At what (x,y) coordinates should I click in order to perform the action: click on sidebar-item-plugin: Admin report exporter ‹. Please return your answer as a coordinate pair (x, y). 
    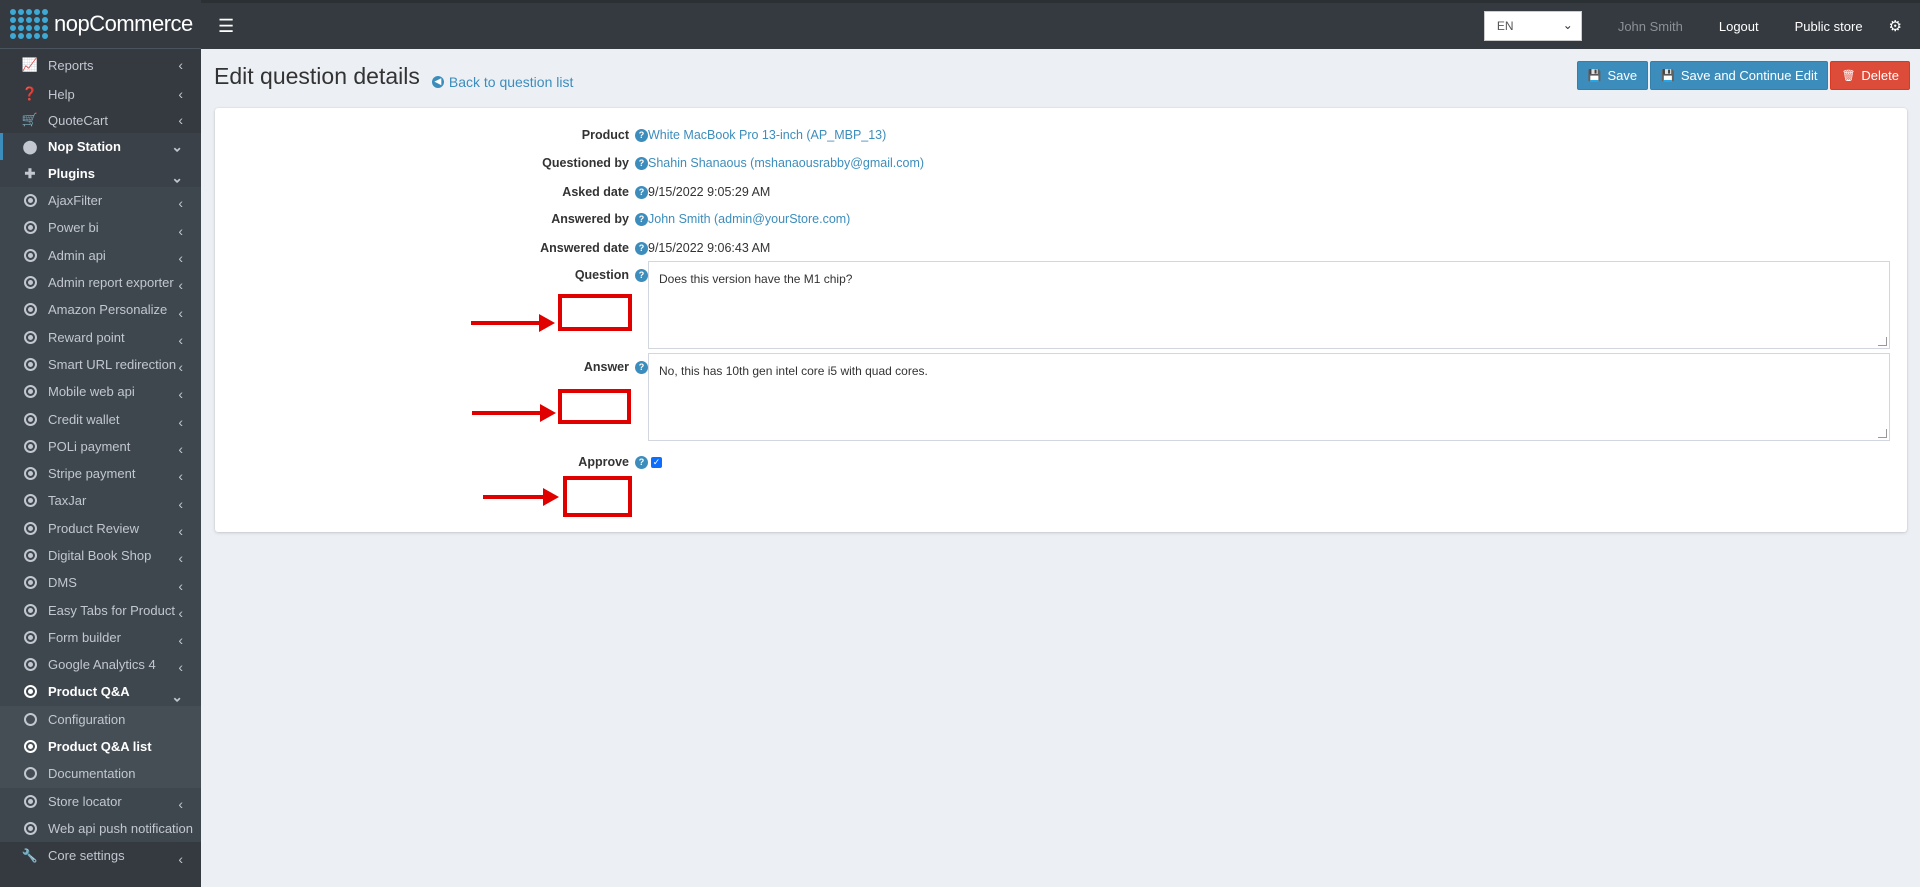
    Looking at the image, I should click on (100, 282).